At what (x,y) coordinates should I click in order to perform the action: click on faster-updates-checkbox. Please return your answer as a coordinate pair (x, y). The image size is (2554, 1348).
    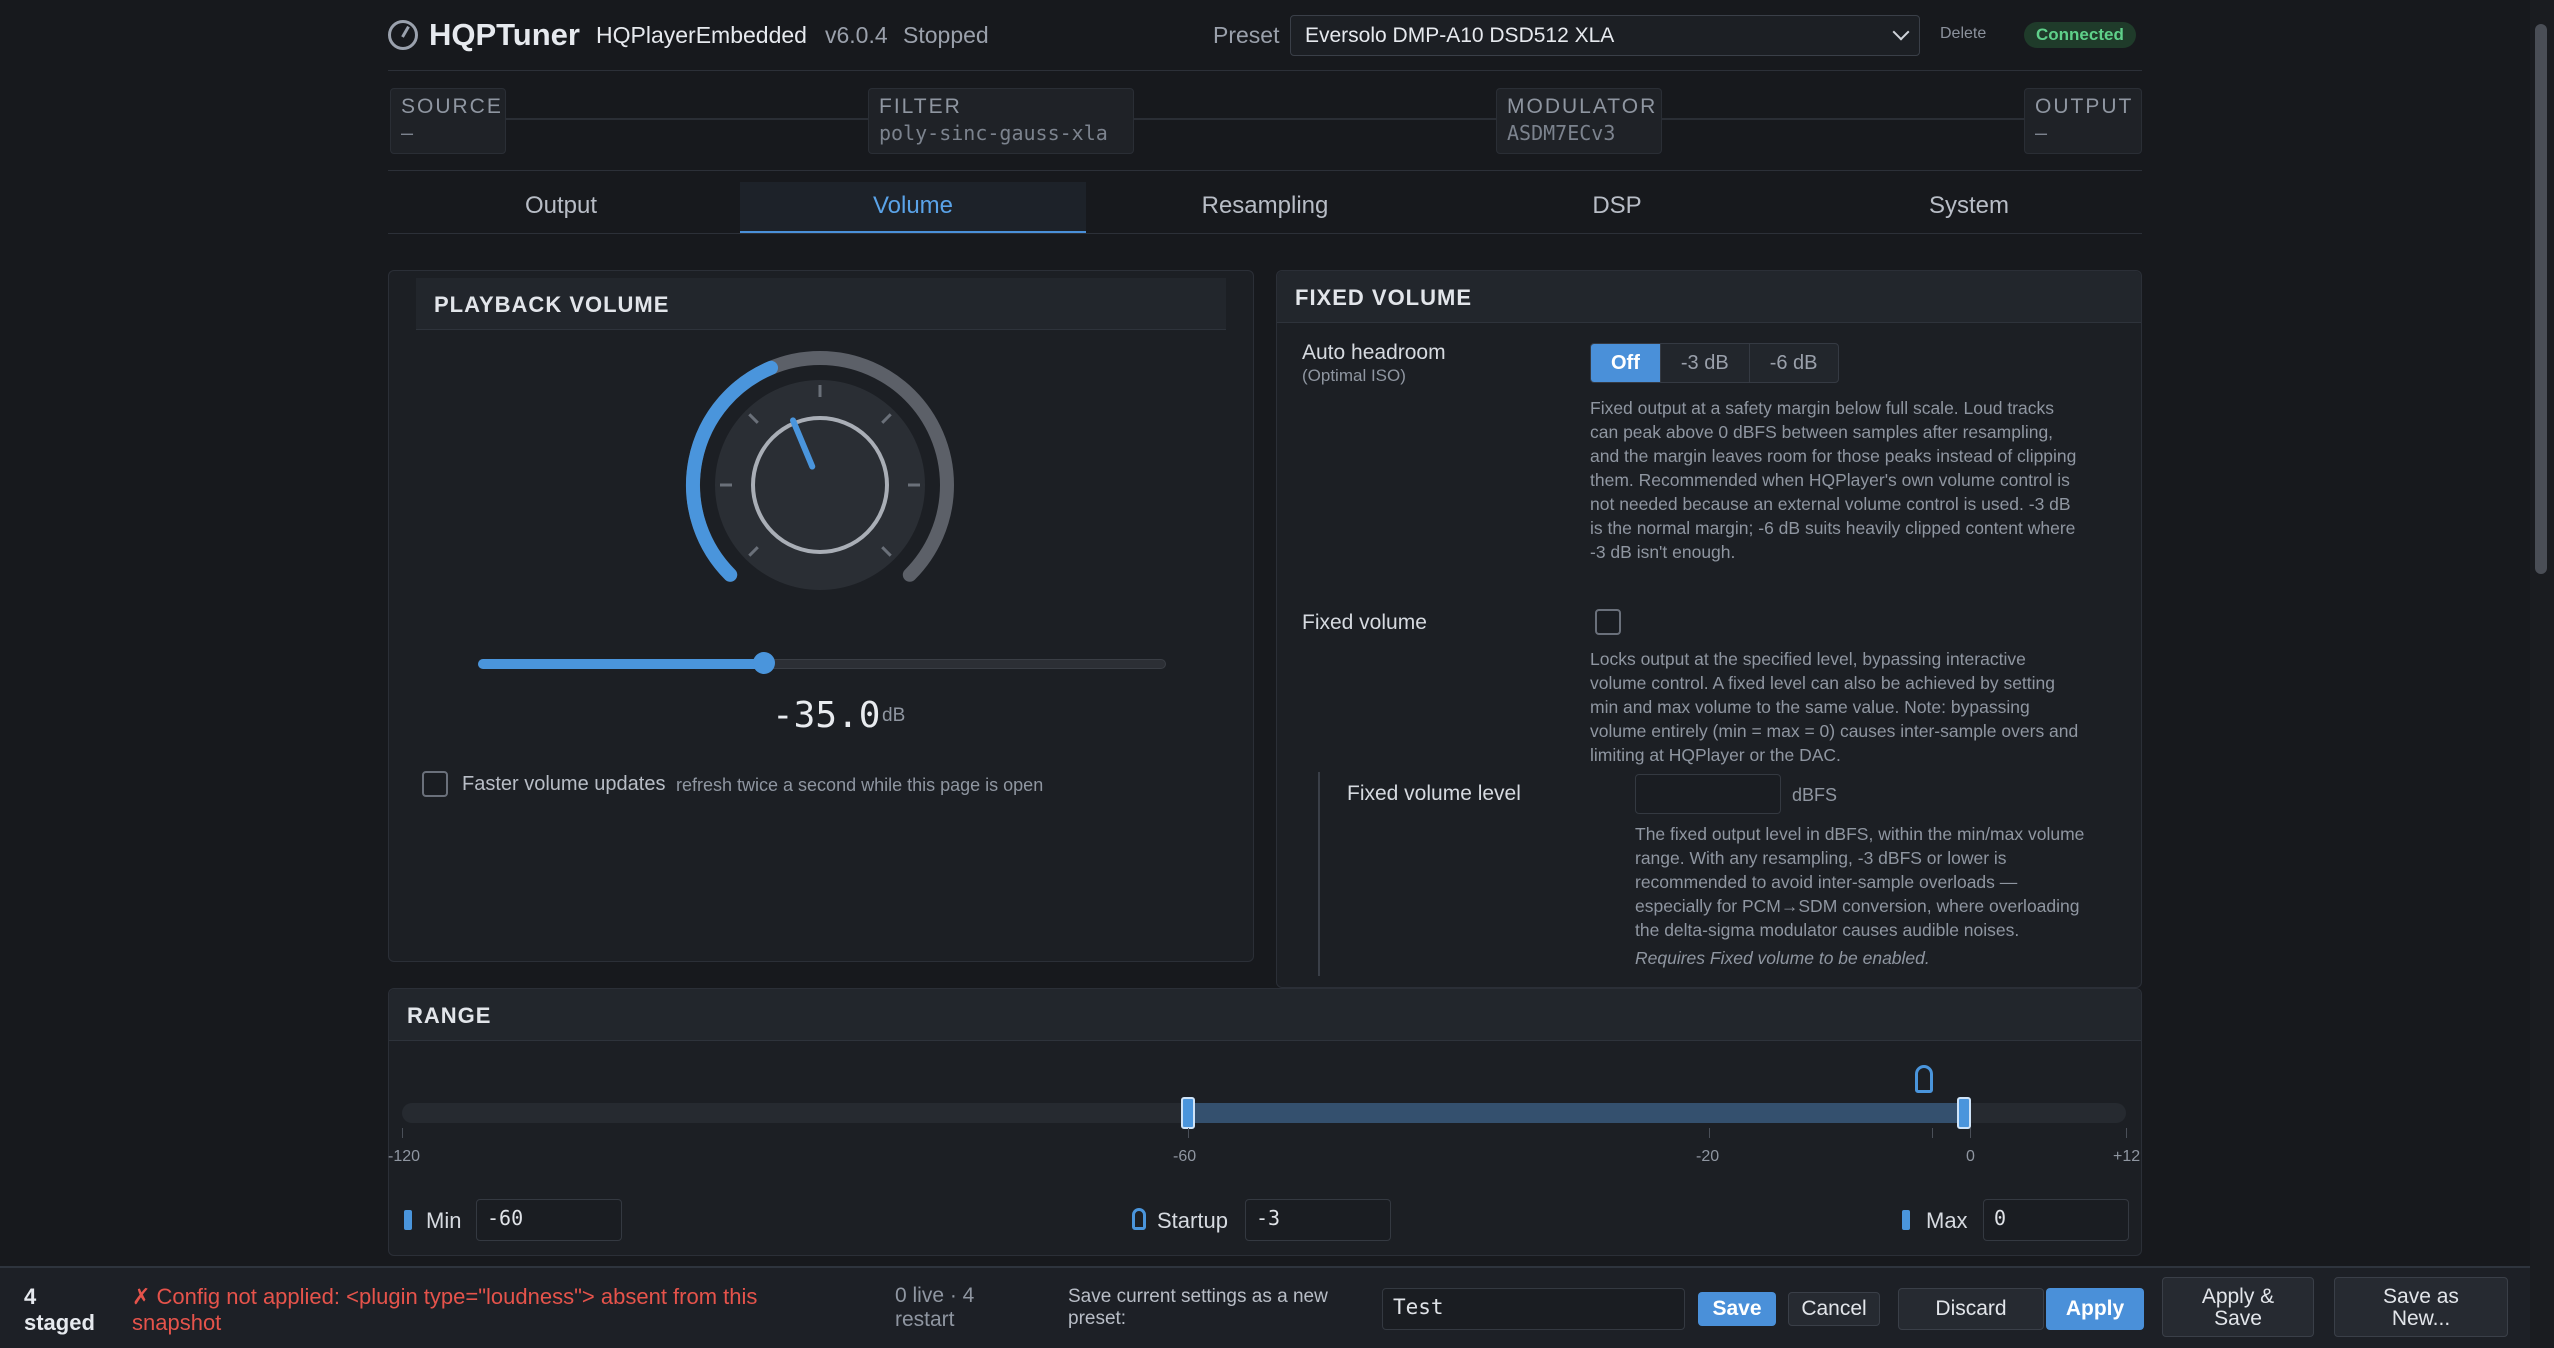
    Looking at the image, I should click on (435, 784).